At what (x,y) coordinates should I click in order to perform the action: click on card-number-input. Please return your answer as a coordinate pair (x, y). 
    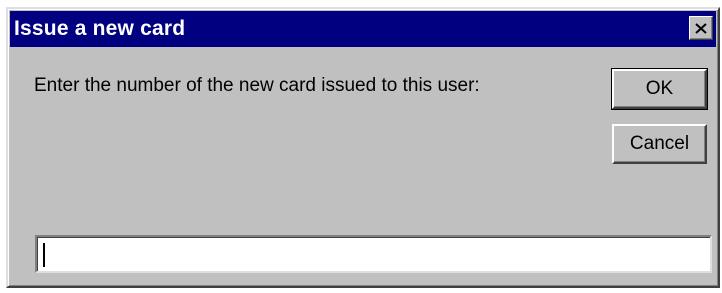
    Looking at the image, I should click on (373, 254).